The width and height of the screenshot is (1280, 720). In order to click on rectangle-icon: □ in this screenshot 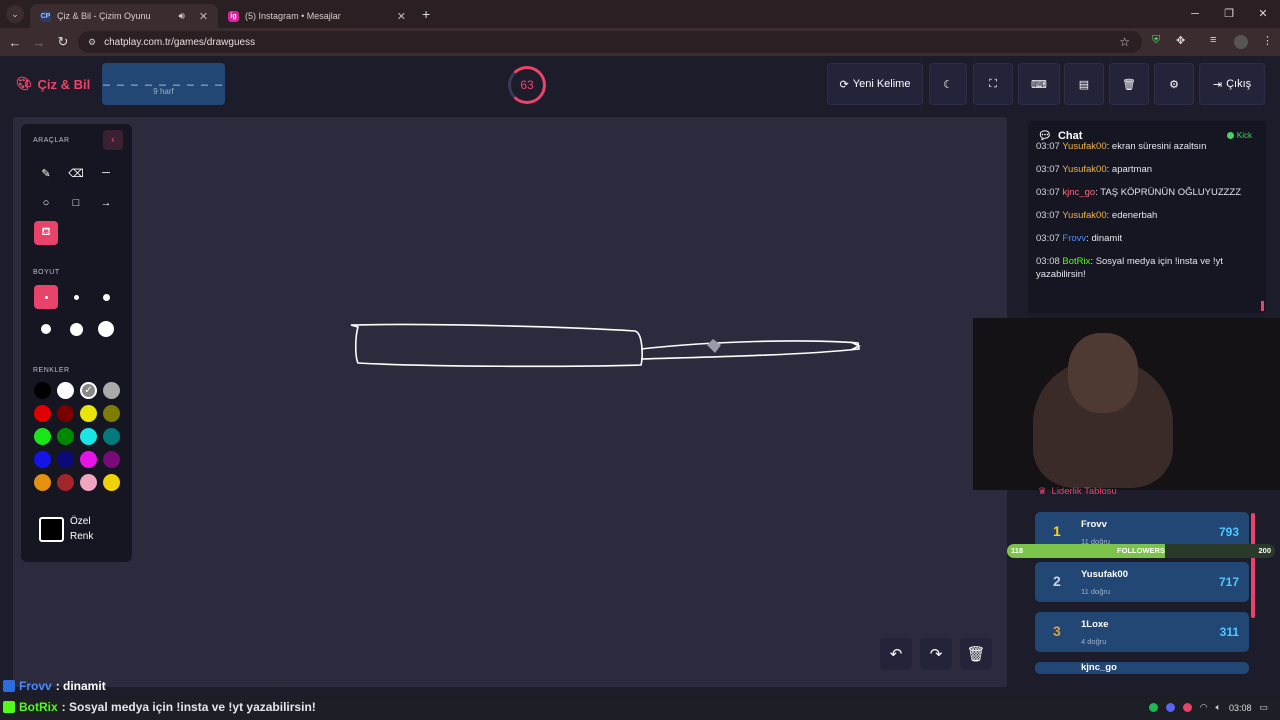, I will do `click(76, 203)`.